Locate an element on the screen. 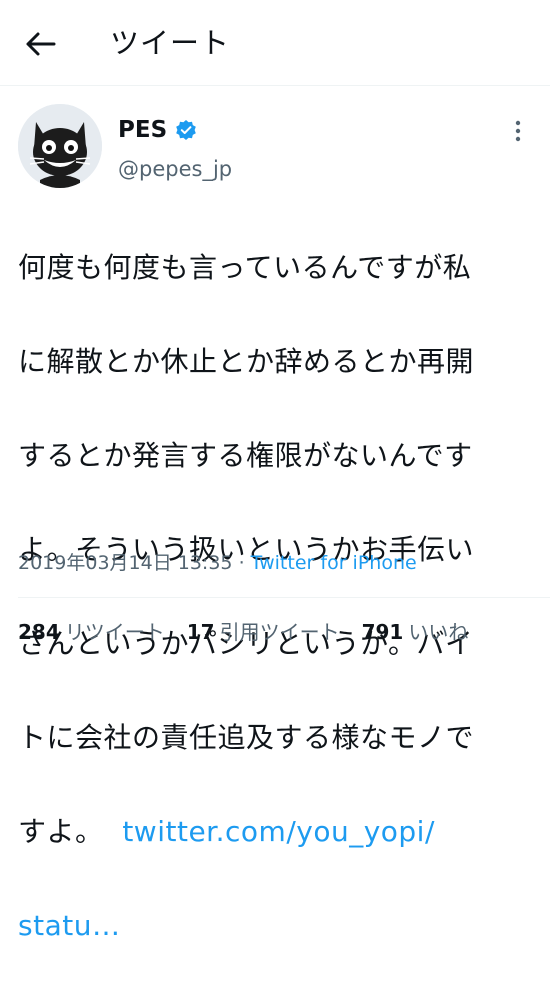 The width and height of the screenshot is (550, 996). timestamp: 2019年03月14日 13:35 is located at coordinates (125, 563).